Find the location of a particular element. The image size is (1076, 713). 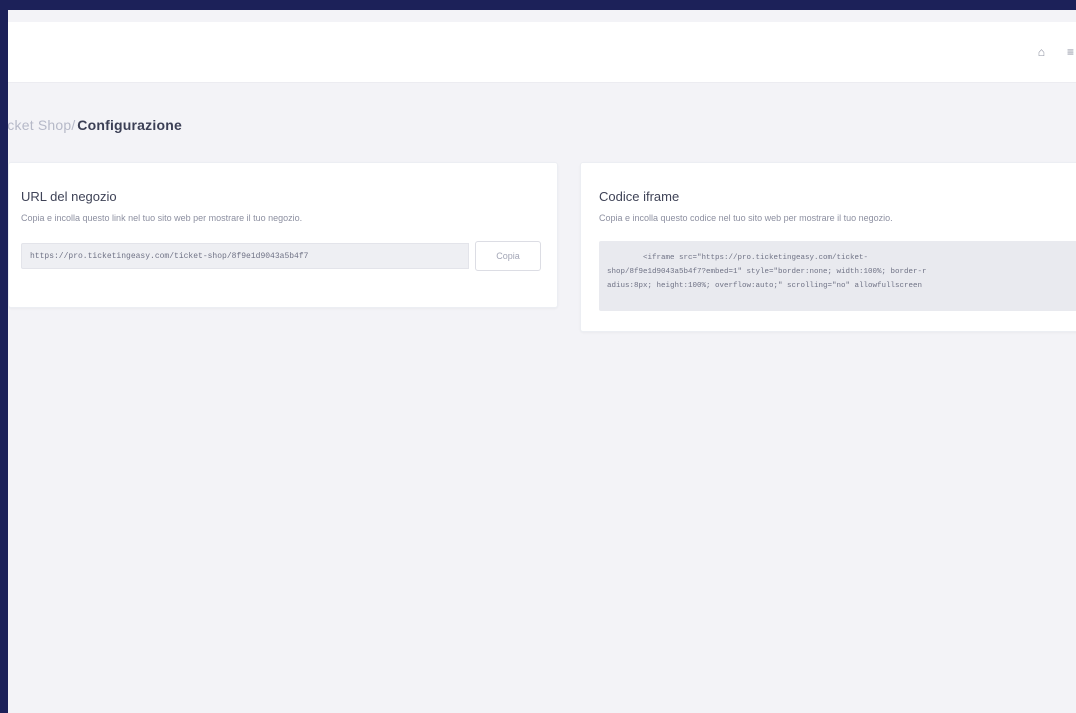

page-title: Configurazione is located at coordinates (129, 125).